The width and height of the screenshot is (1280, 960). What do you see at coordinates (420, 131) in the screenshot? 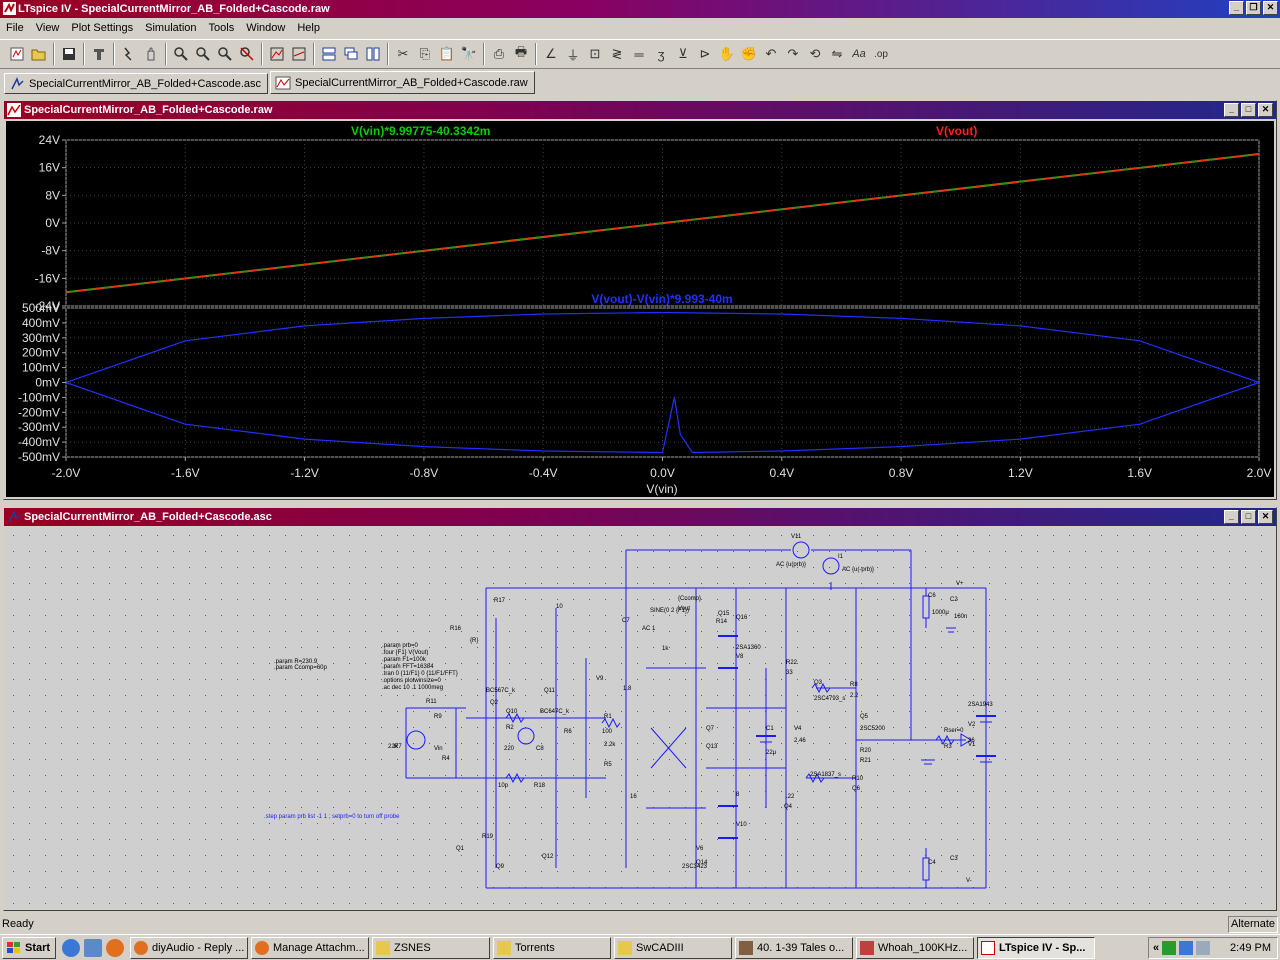
I see `trace-label-vin: V(vin)*9.99775-40.3342m` at bounding box center [420, 131].